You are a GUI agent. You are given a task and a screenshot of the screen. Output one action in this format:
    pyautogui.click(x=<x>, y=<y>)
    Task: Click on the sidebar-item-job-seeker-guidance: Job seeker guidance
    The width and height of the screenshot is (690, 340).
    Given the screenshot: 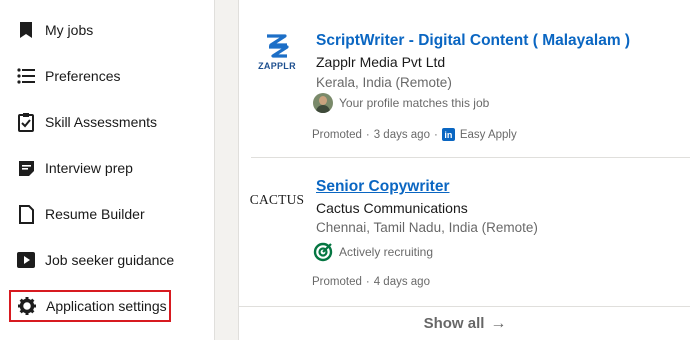 What is the action you would take?
    pyautogui.click(x=109, y=260)
    